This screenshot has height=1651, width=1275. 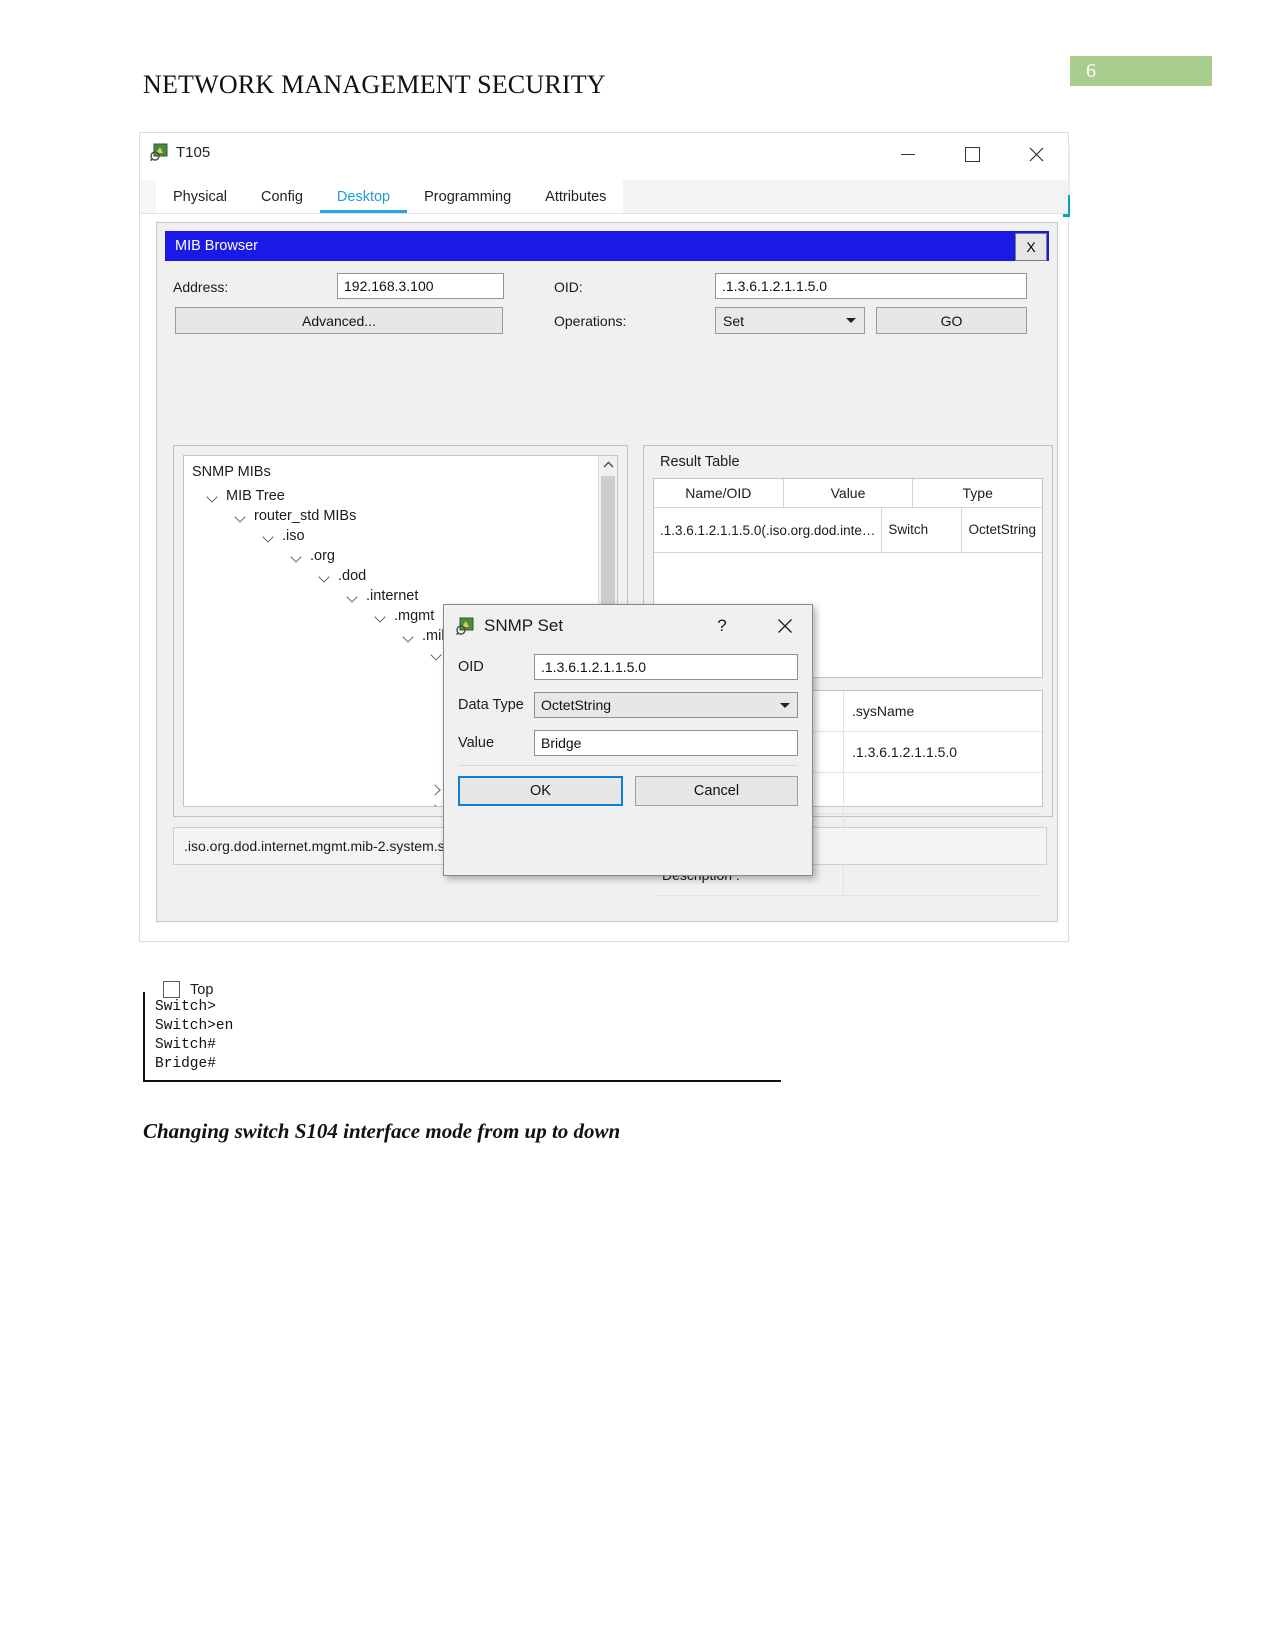 I want to click on tabstrip-filler, so click(x=845, y=196).